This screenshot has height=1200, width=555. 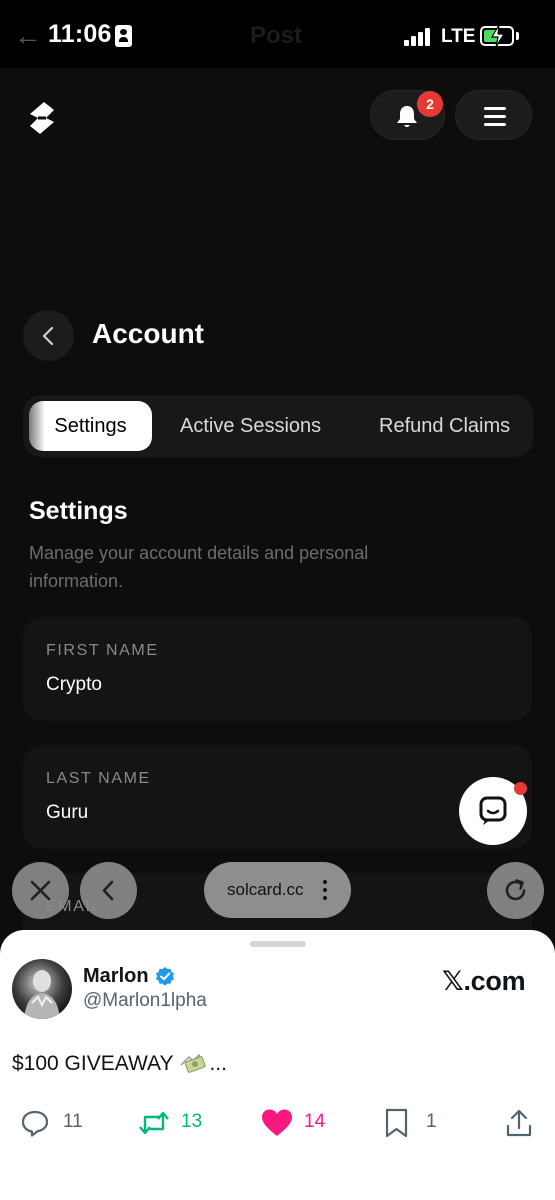 What do you see at coordinates (277, 797) in the screenshot?
I see `last-name-field: LAST NAME Guru` at bounding box center [277, 797].